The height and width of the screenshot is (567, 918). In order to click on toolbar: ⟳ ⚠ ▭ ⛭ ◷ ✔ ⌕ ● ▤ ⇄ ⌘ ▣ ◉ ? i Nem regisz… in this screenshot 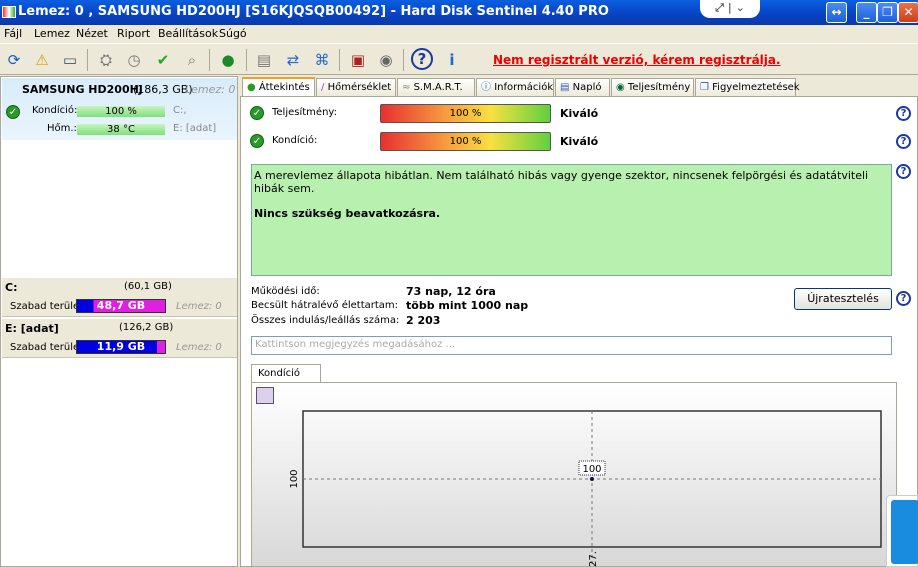, I will do `click(459, 59)`.